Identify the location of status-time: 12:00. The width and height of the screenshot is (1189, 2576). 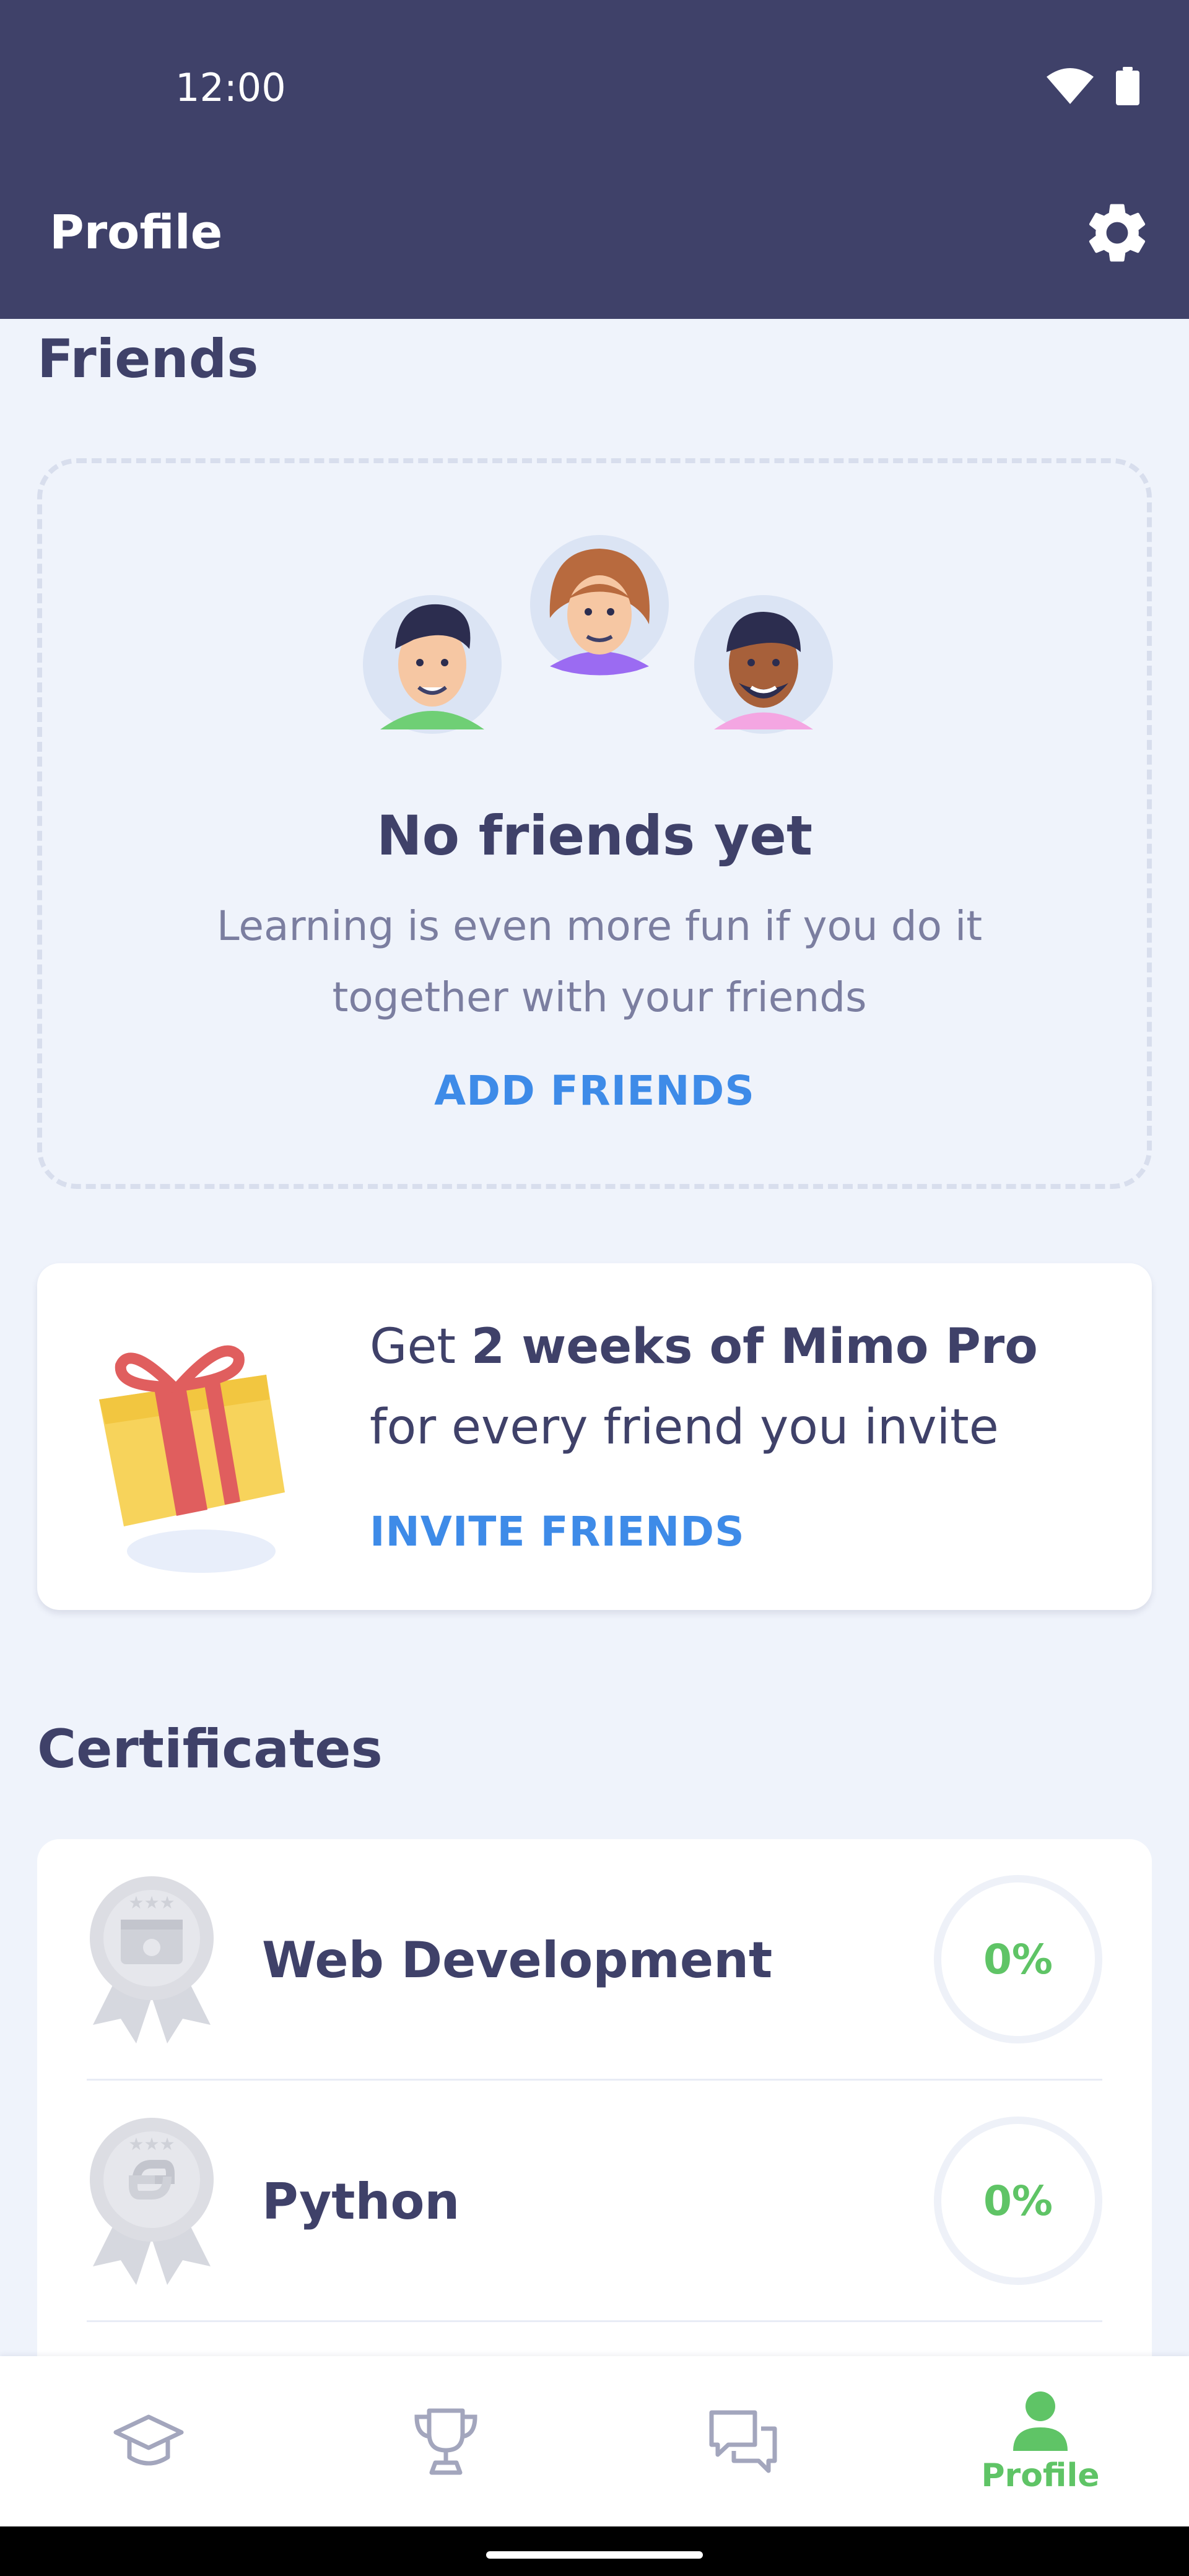
(230, 87).